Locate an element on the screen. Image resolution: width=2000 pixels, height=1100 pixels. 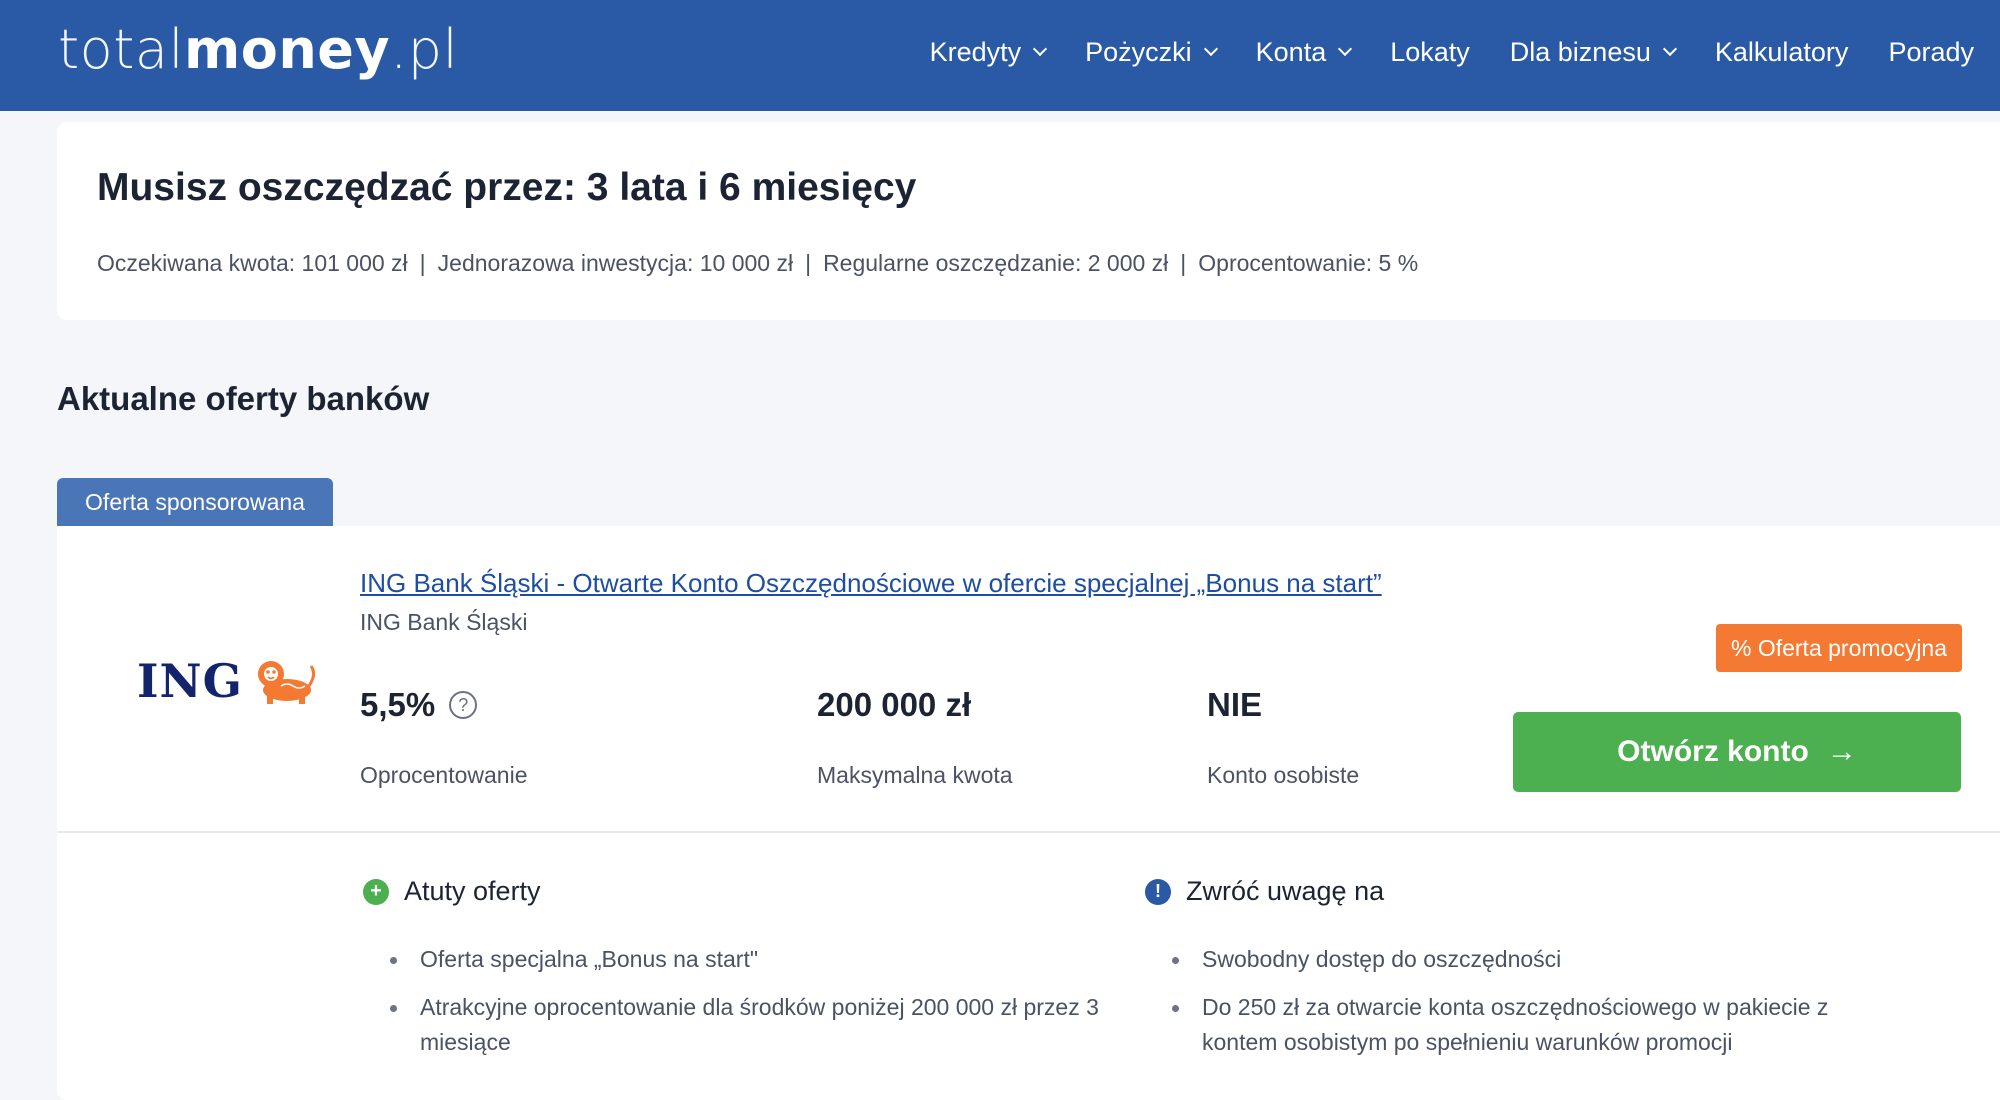
nav-item-dla-biznesu: Dla biznesu is located at coordinates (1593, 52).